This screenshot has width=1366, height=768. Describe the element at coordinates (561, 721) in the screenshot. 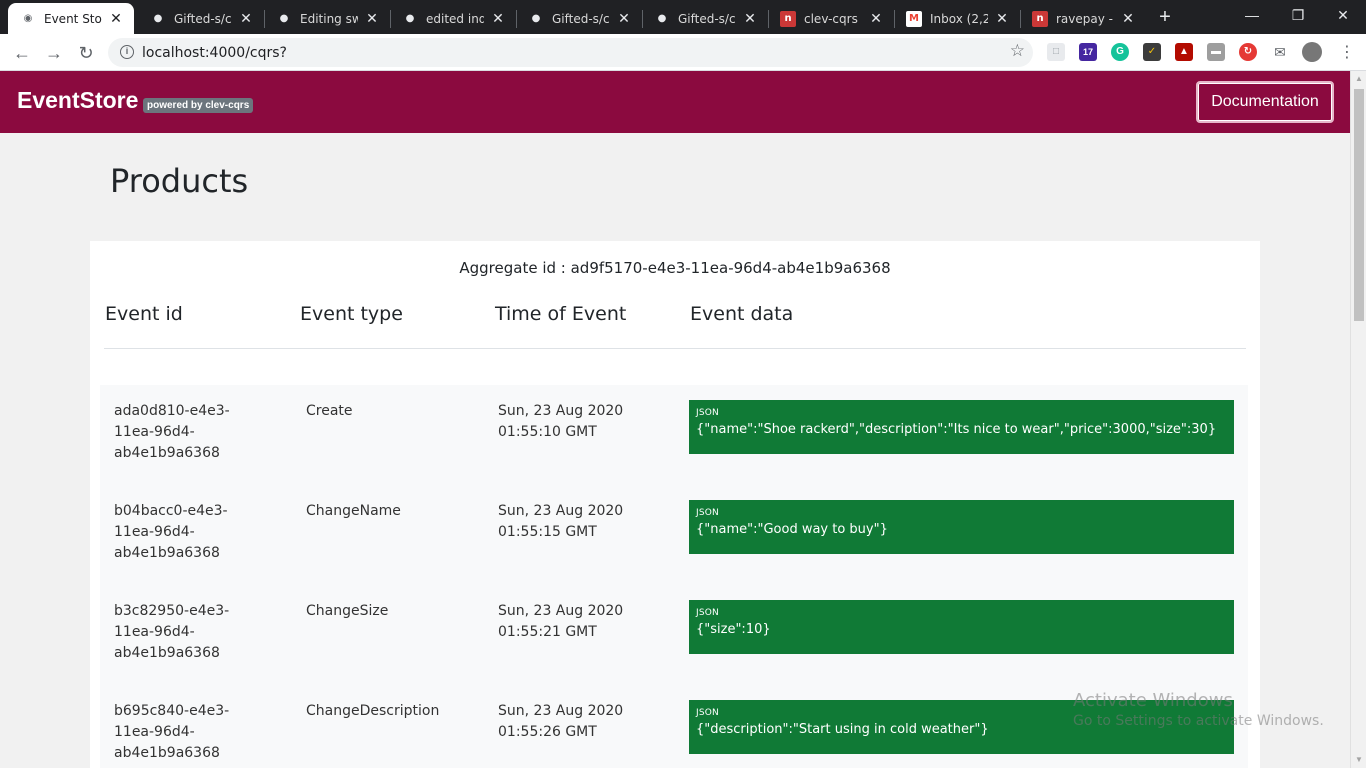

I see `event-time: Sun, 23 Aug 2020 01:55:26 GMT` at that location.